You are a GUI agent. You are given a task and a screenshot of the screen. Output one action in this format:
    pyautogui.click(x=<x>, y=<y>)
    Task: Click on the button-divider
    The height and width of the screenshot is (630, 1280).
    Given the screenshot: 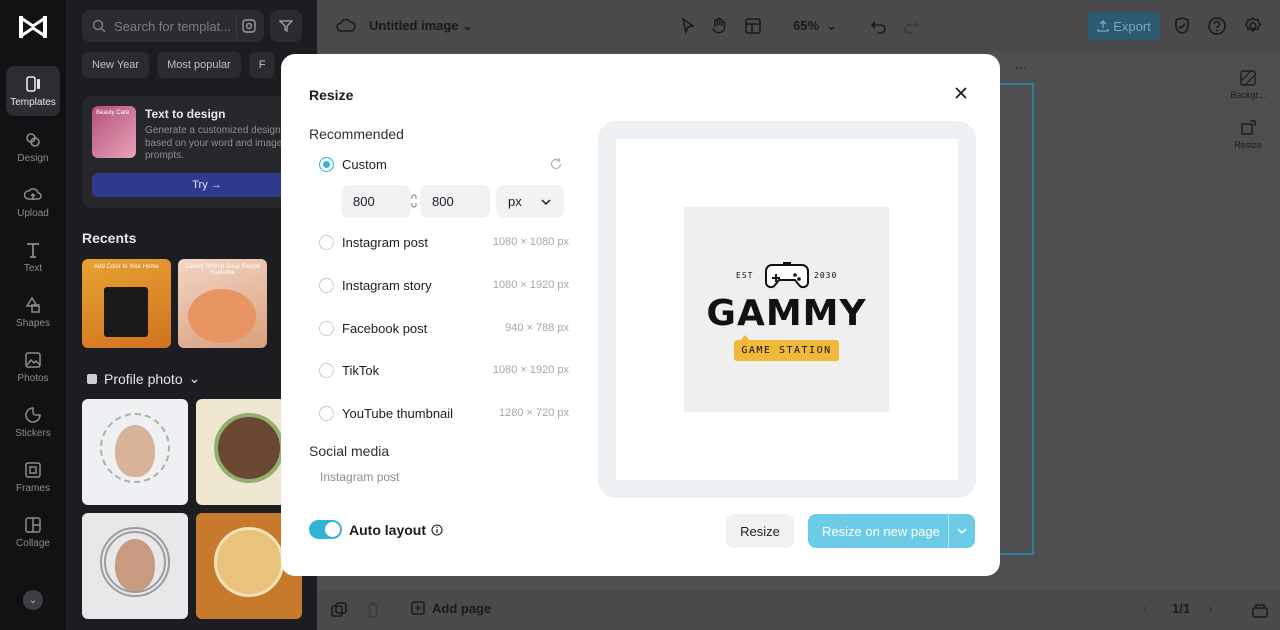 What is the action you would take?
    pyautogui.click(x=948, y=531)
    